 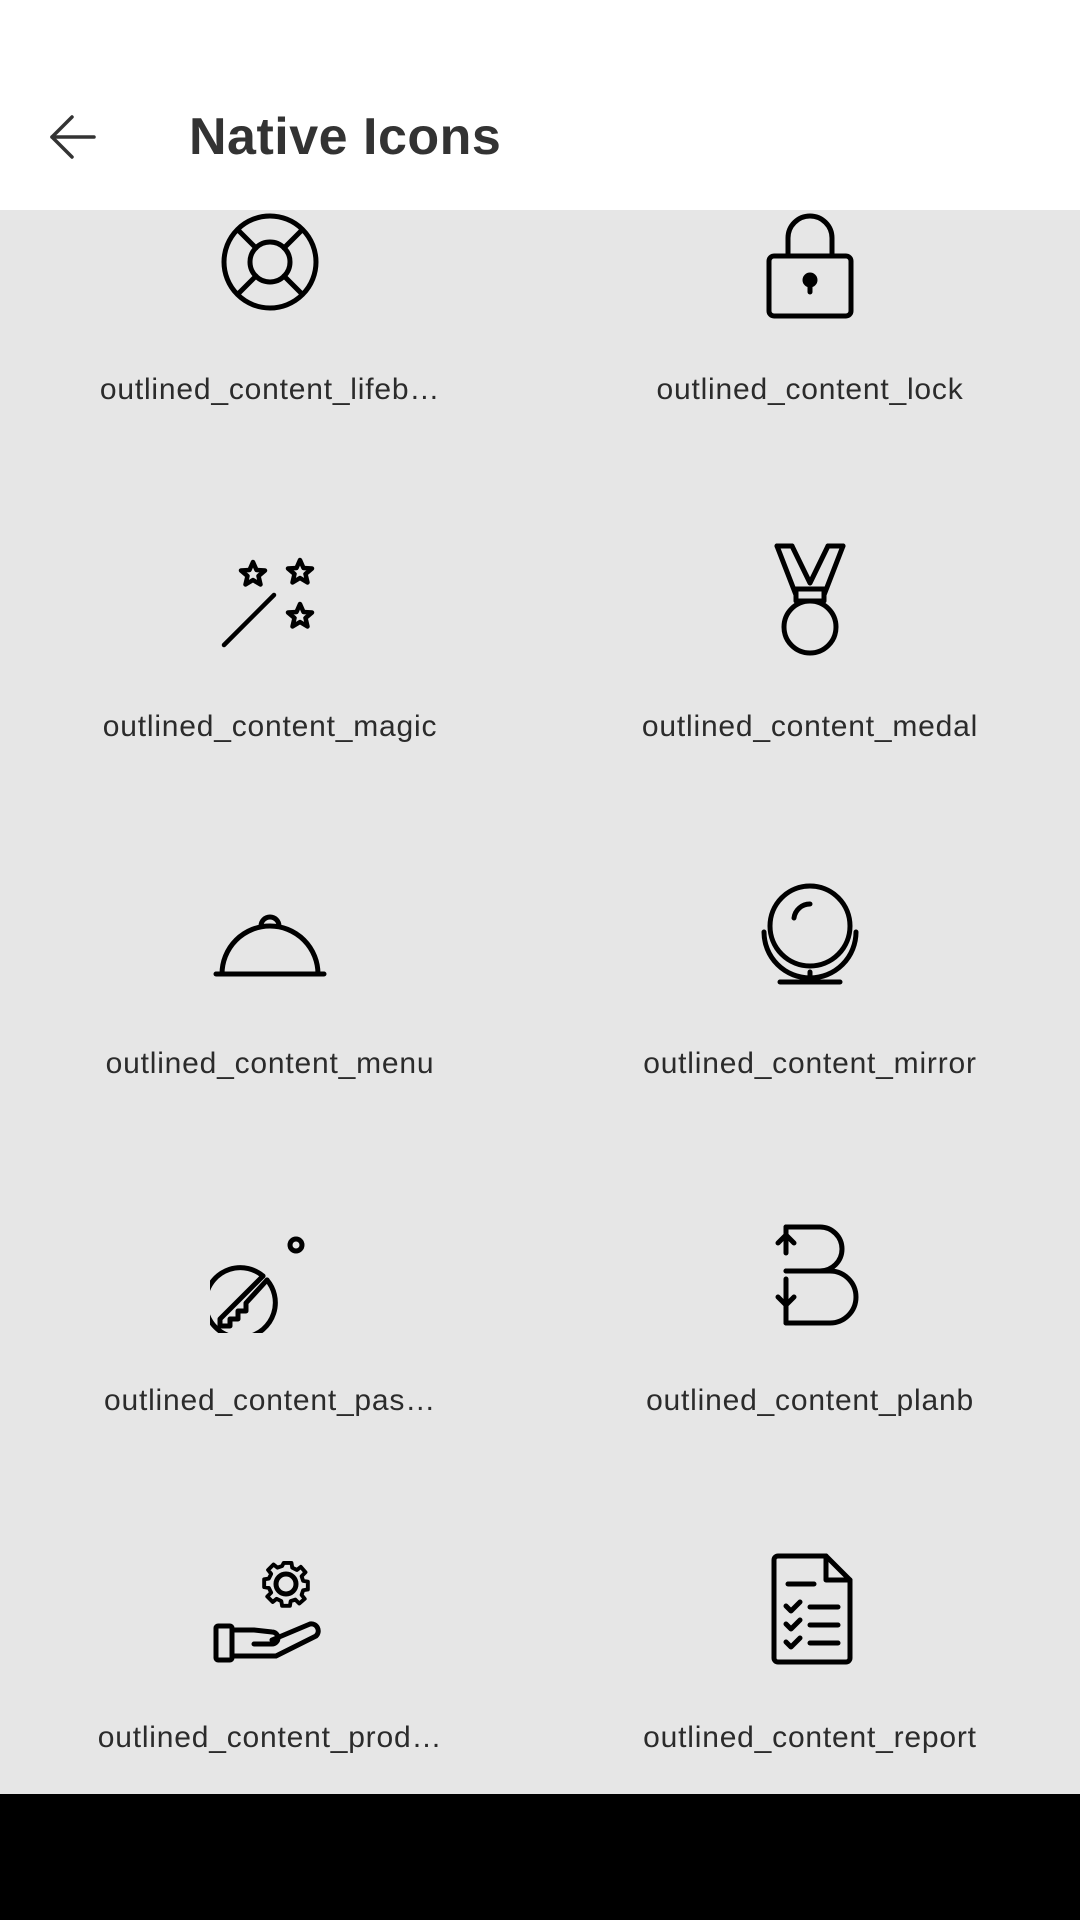 I want to click on page-title: Native Icons, so click(x=345, y=137).